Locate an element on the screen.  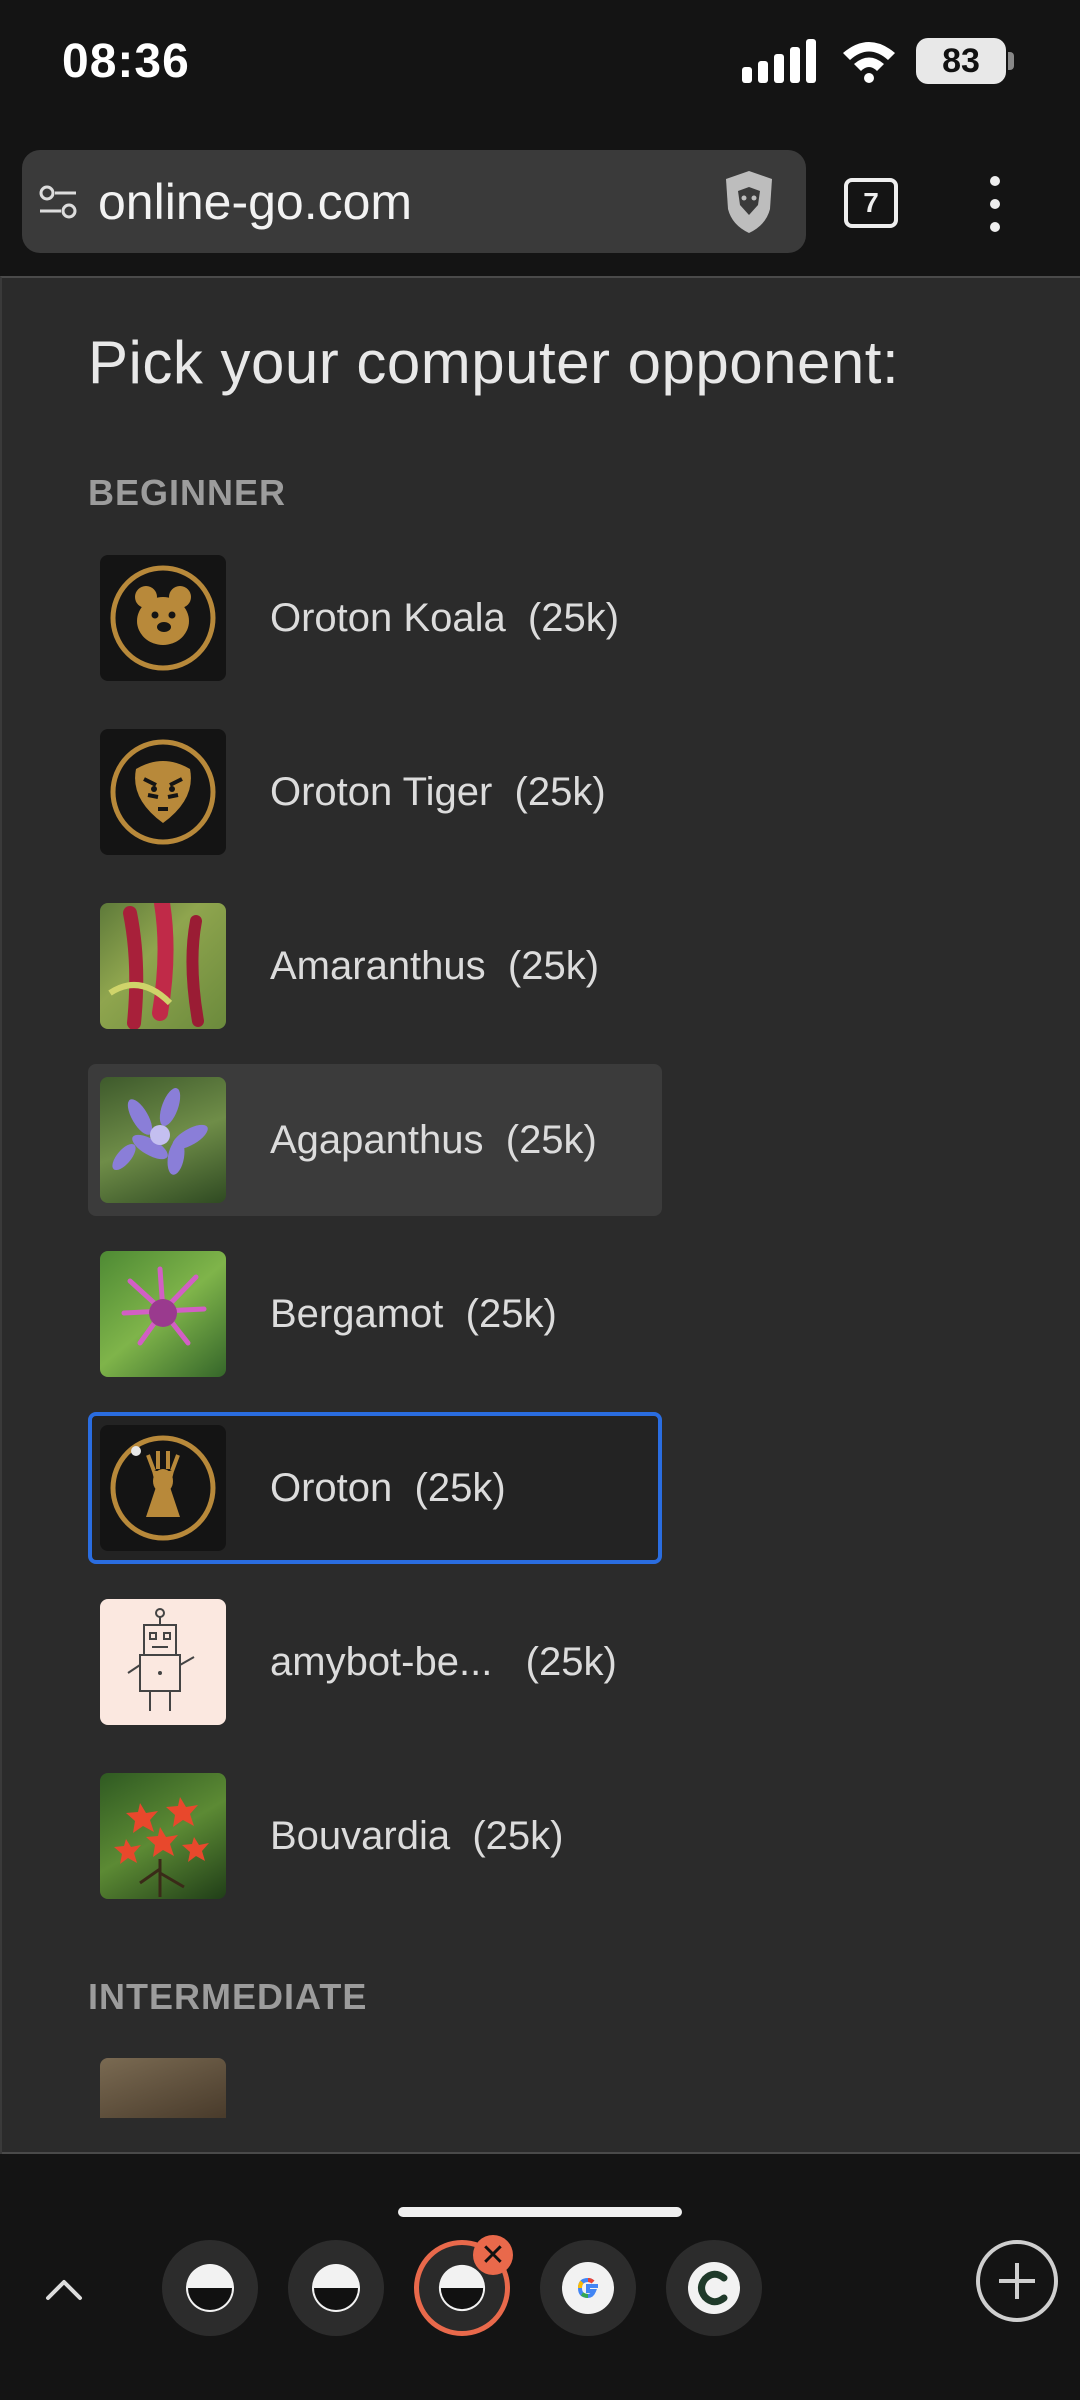
chevron-up-icon is located at coordinates (64, 2290).